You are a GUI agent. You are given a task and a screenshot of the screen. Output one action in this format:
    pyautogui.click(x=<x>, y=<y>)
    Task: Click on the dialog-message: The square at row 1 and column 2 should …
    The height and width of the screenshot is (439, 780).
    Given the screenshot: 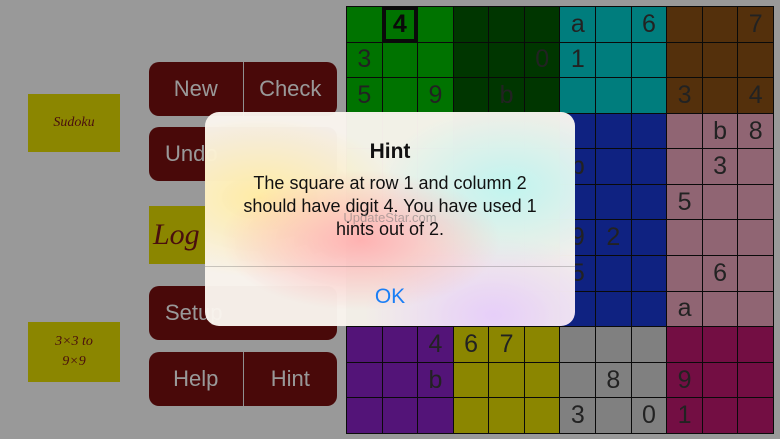 What is the action you would take?
    pyautogui.click(x=390, y=206)
    